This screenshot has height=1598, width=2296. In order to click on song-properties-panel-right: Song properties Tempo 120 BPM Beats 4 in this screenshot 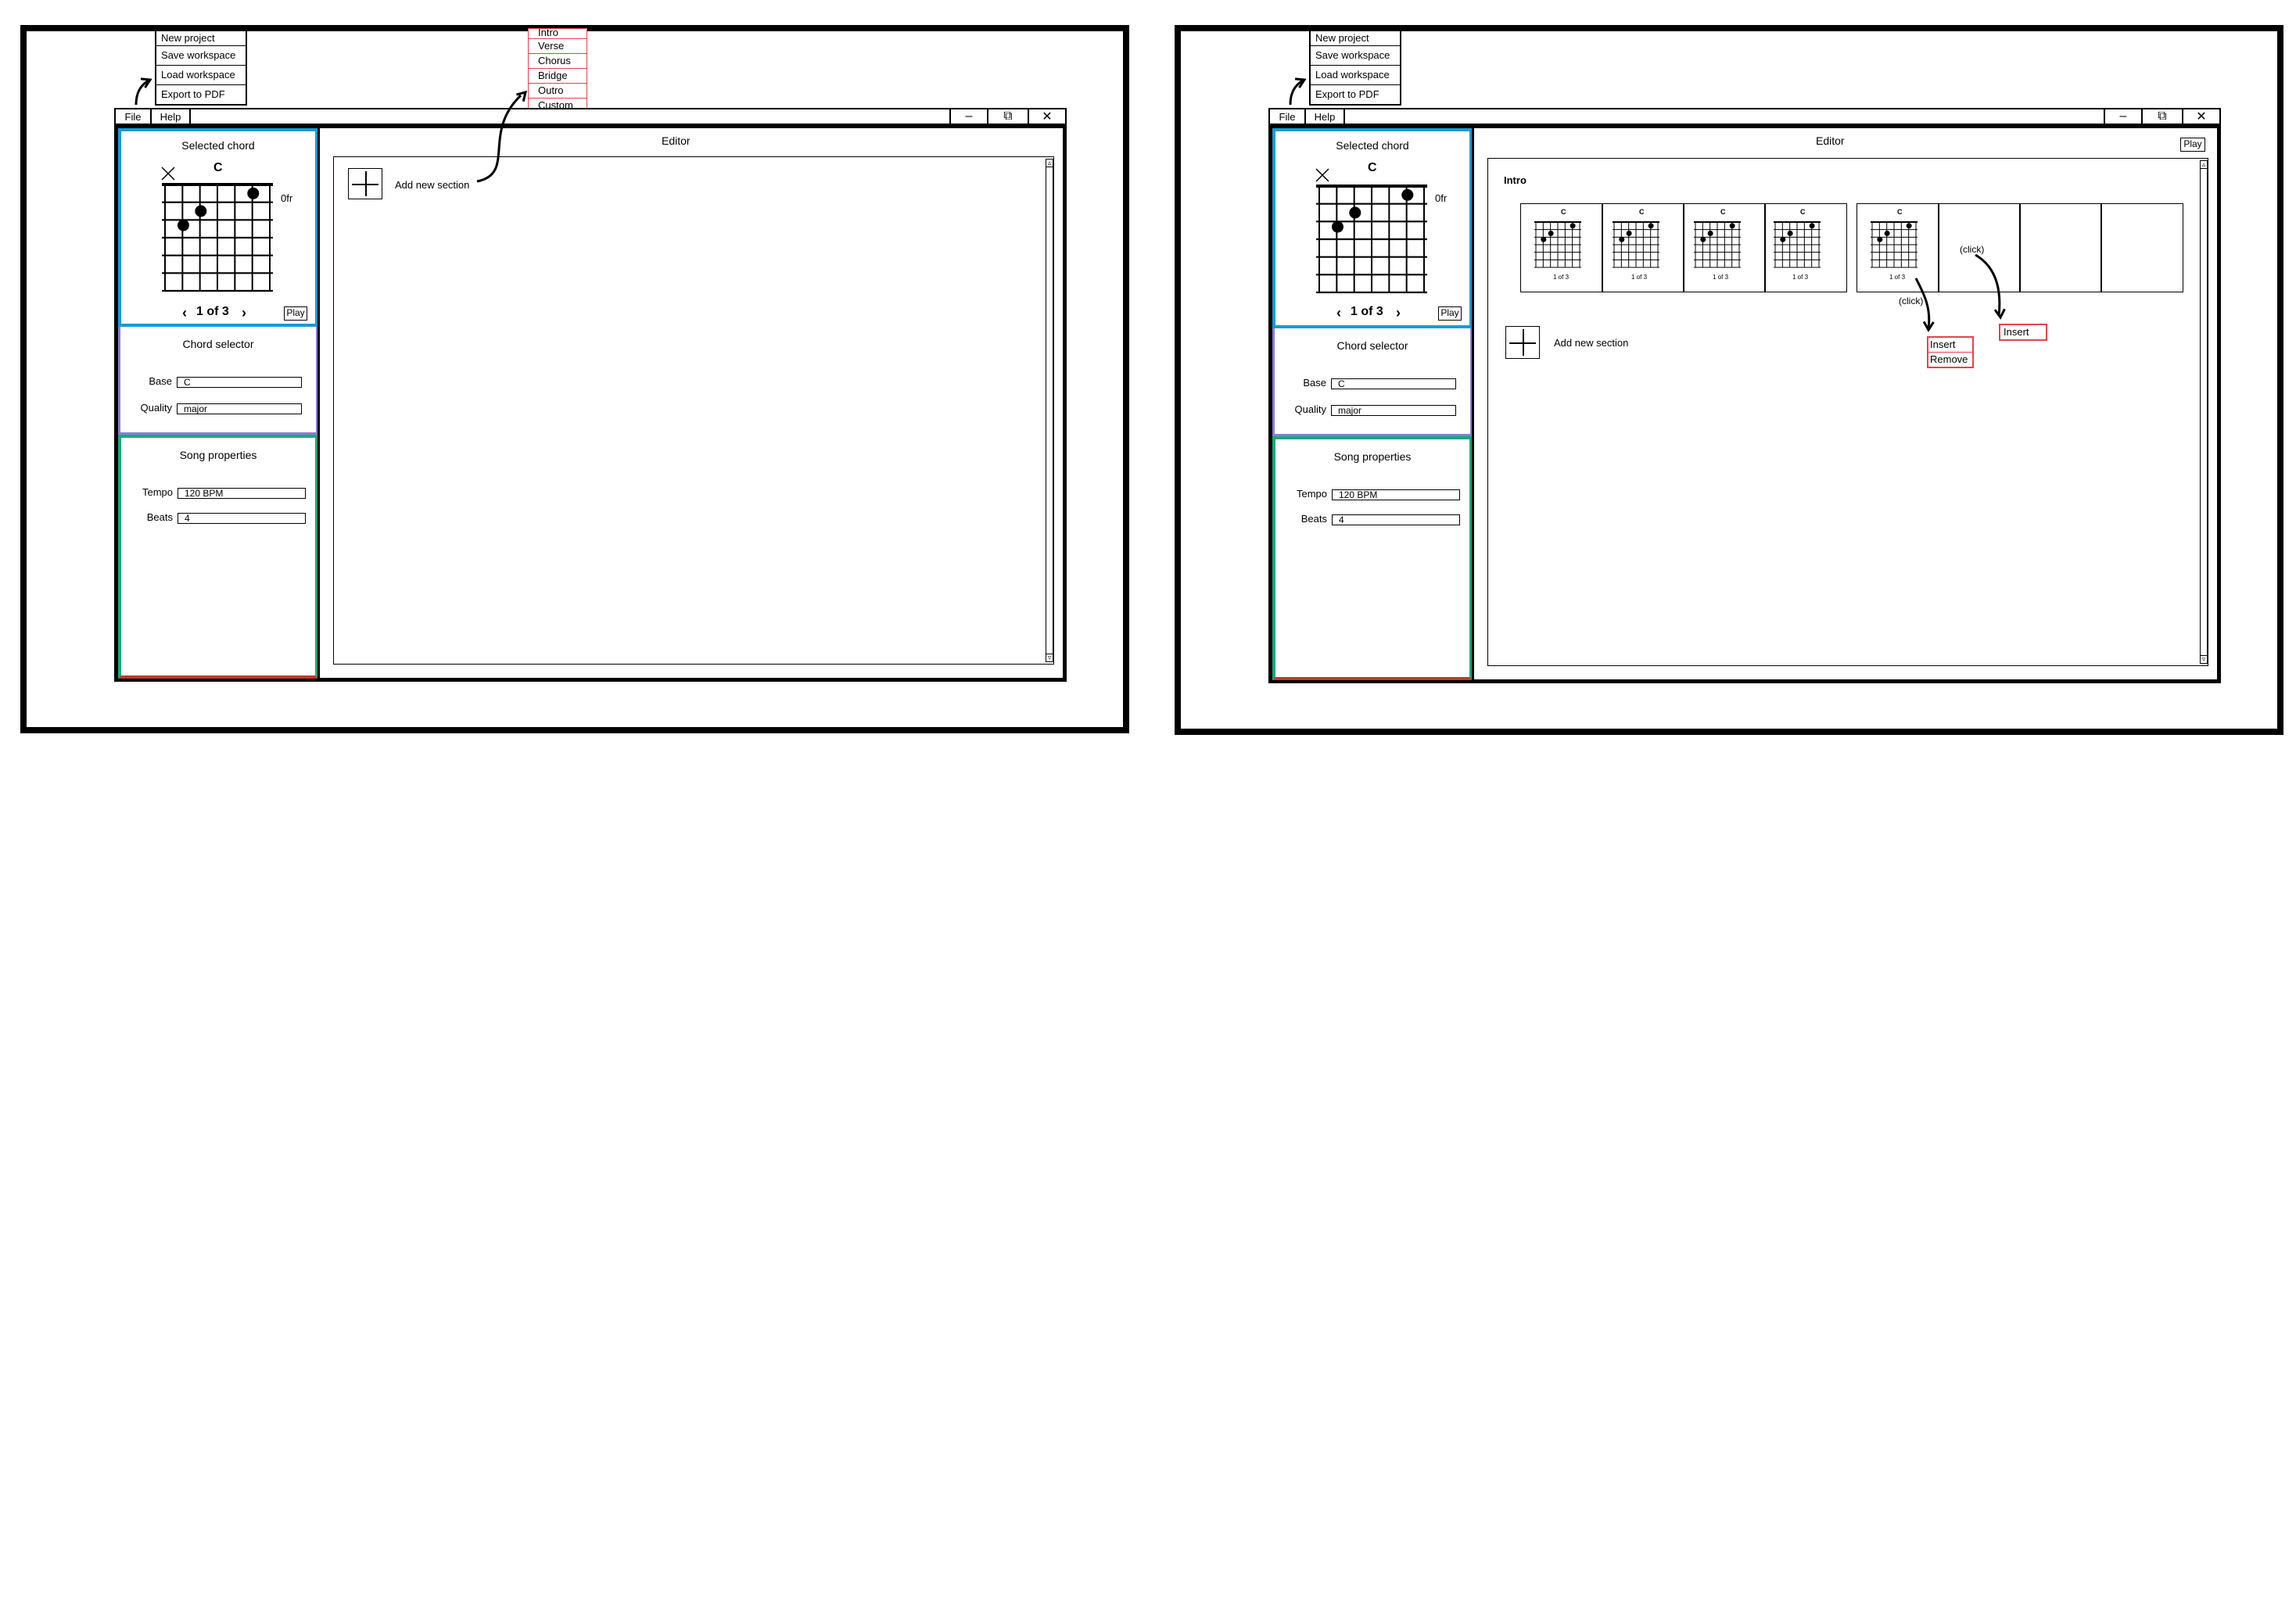, I will do `click(1372, 558)`.